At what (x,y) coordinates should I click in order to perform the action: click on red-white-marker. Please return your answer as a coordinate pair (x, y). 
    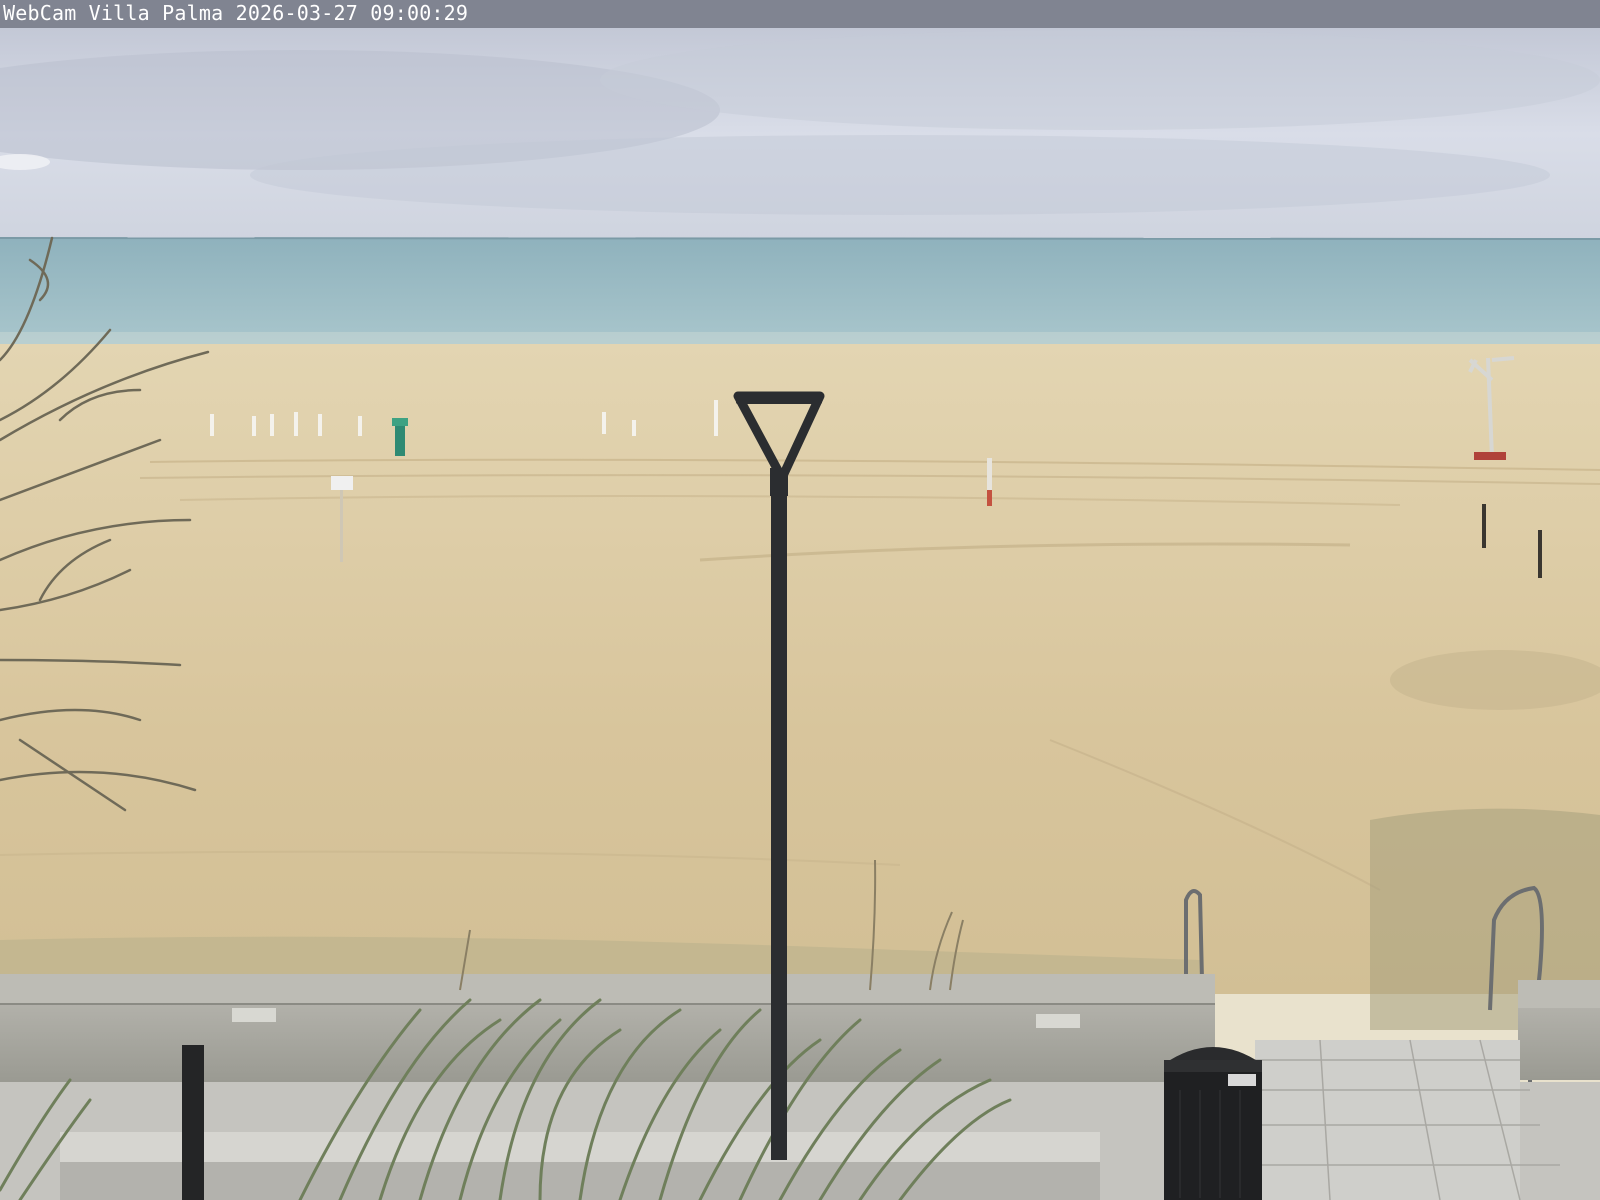
    Looking at the image, I should click on (989, 482).